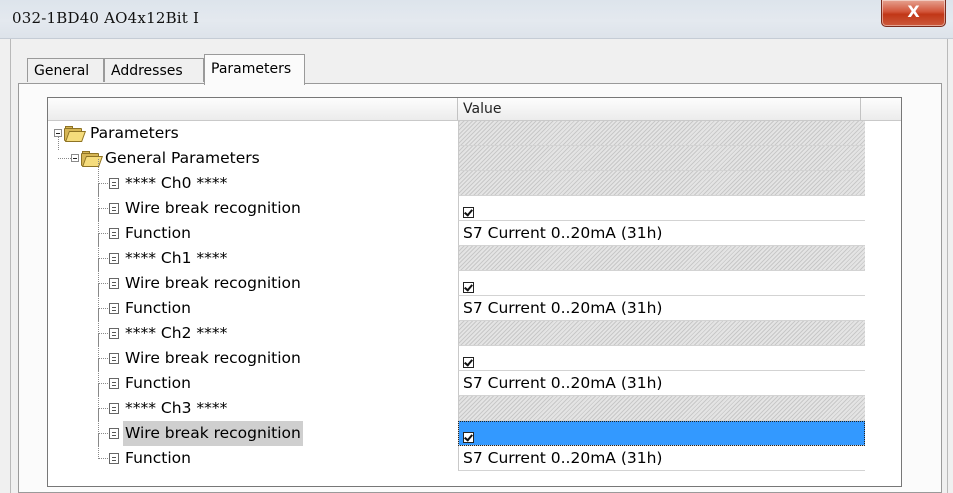 This screenshot has height=493, width=953. I want to click on param-label: **** Ch2 ****, so click(176, 333).